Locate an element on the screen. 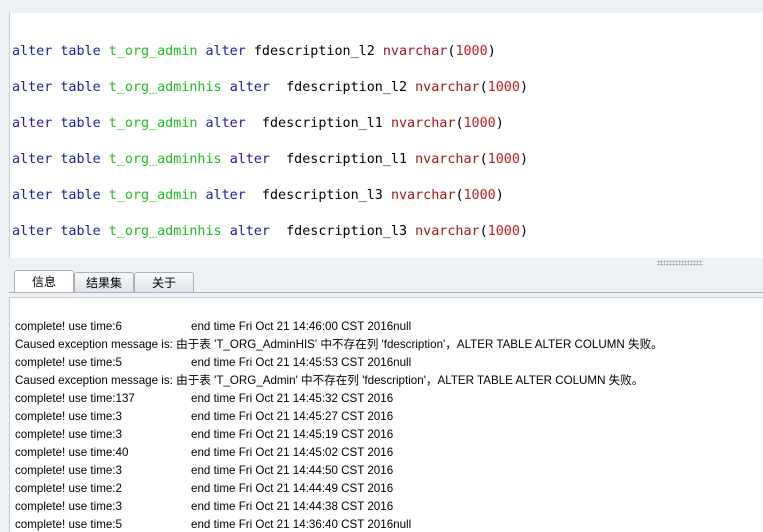 The height and width of the screenshot is (532, 763). tab-divider is located at coordinates (386, 292).